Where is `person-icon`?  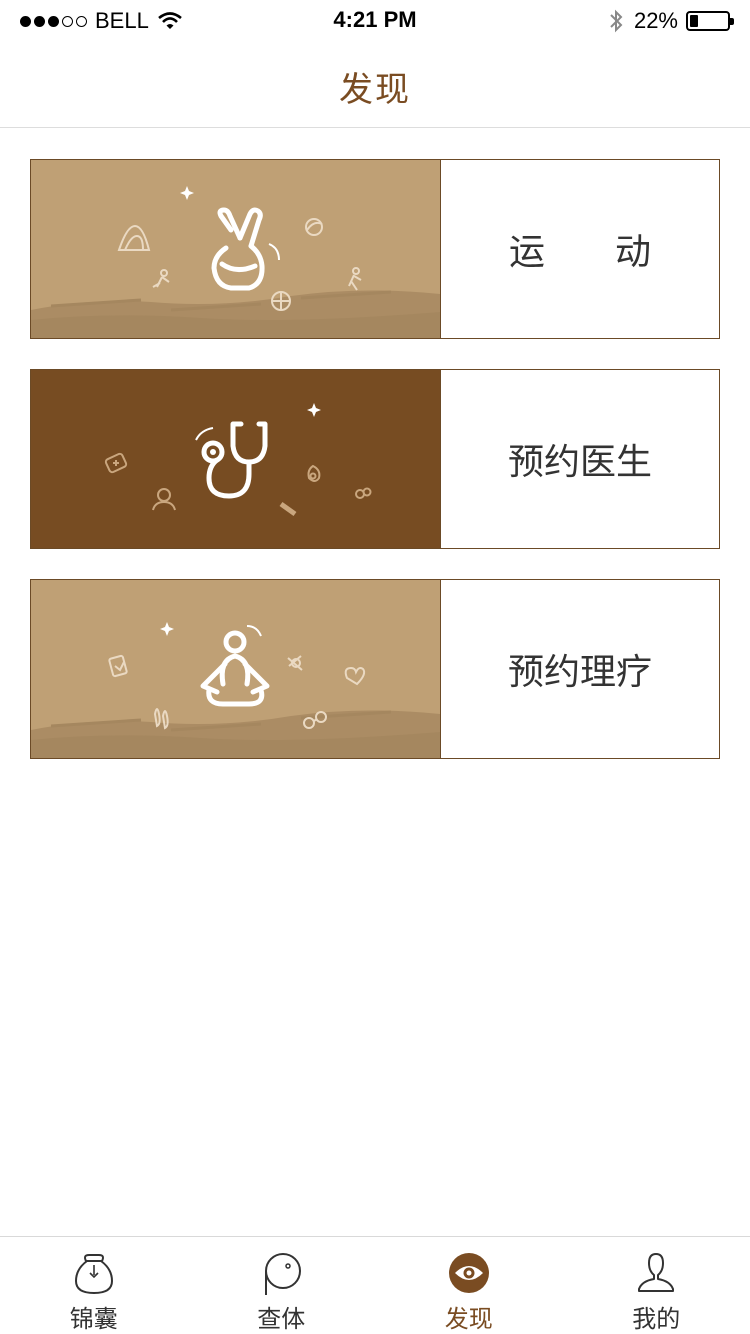 person-icon is located at coordinates (656, 1272).